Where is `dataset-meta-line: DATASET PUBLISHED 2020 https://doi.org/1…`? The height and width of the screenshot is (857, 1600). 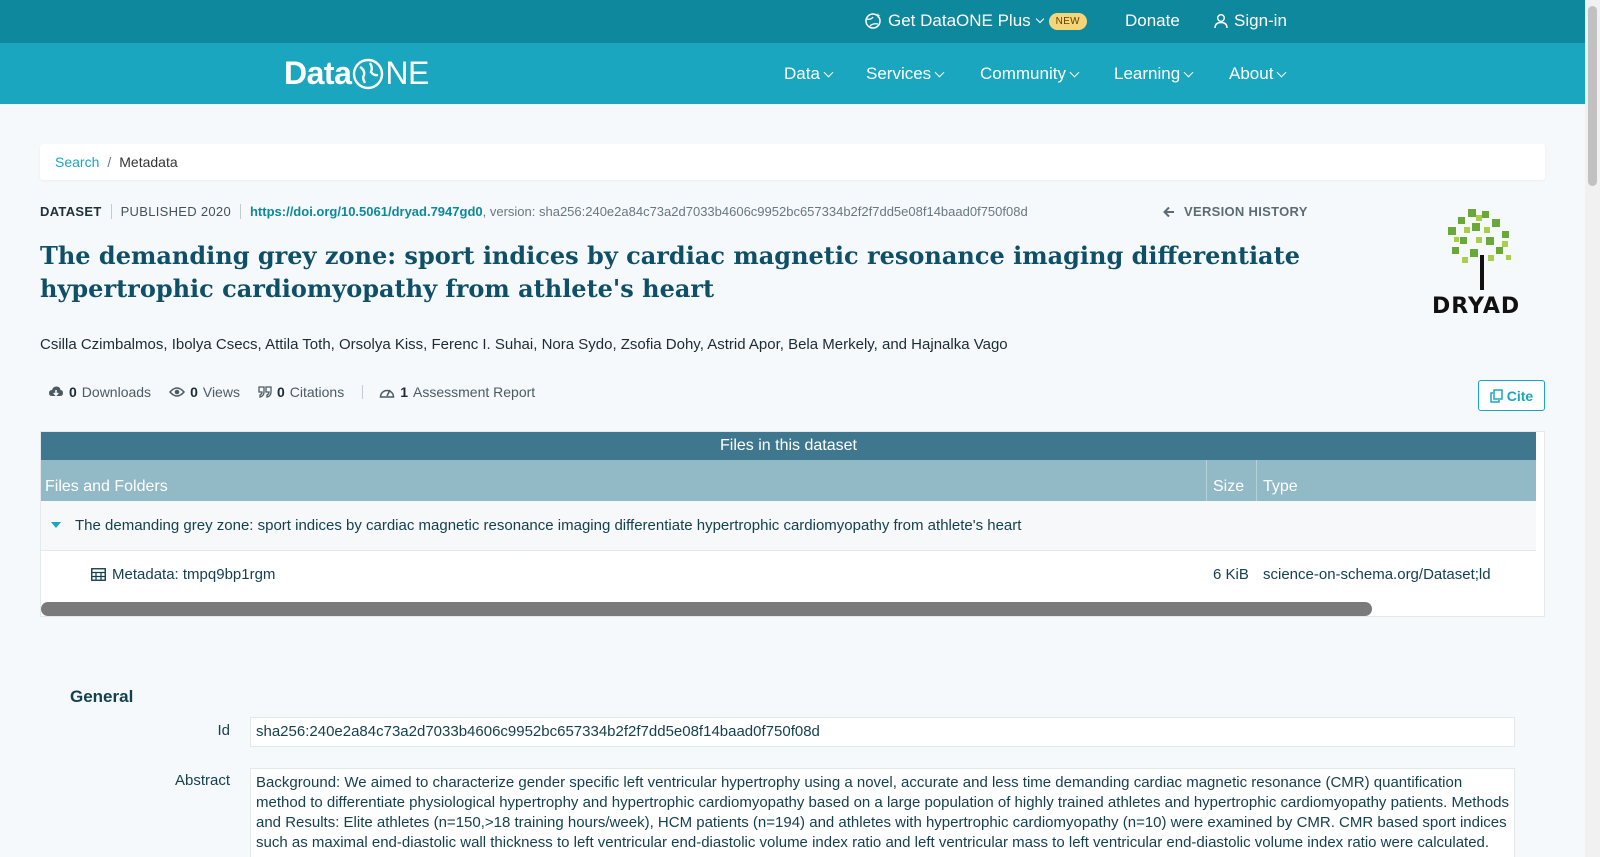
dataset-meta-line: DATASET PUBLISHED 2020 https://doi.org/1… is located at coordinates (534, 211).